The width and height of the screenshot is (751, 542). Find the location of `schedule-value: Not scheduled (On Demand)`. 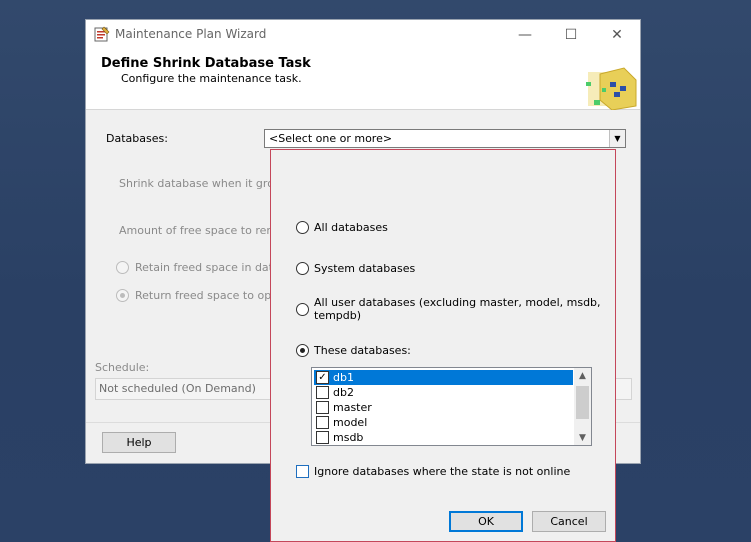

schedule-value: Not scheduled (On Demand) is located at coordinates (177, 388).